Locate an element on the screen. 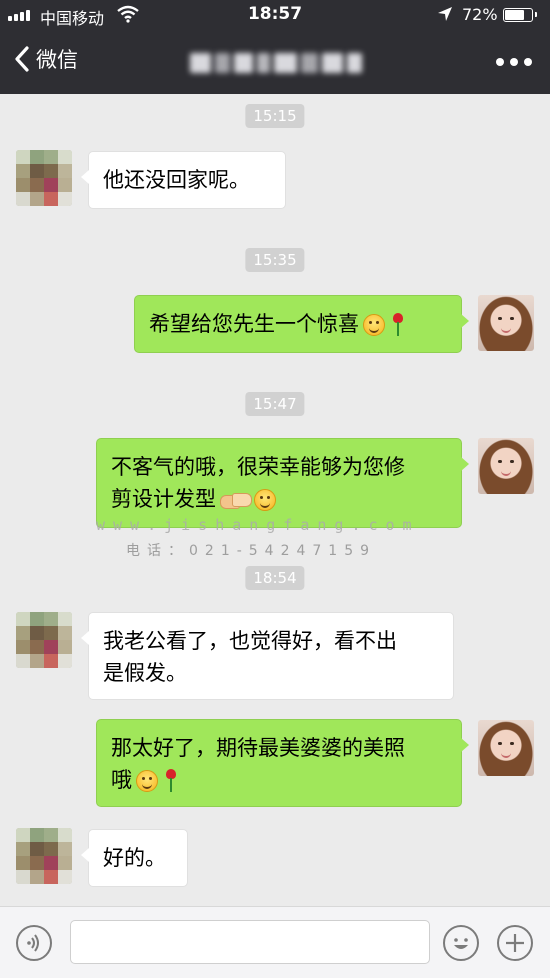 The height and width of the screenshot is (978, 550). timestamp: 15:15 is located at coordinates (275, 116).